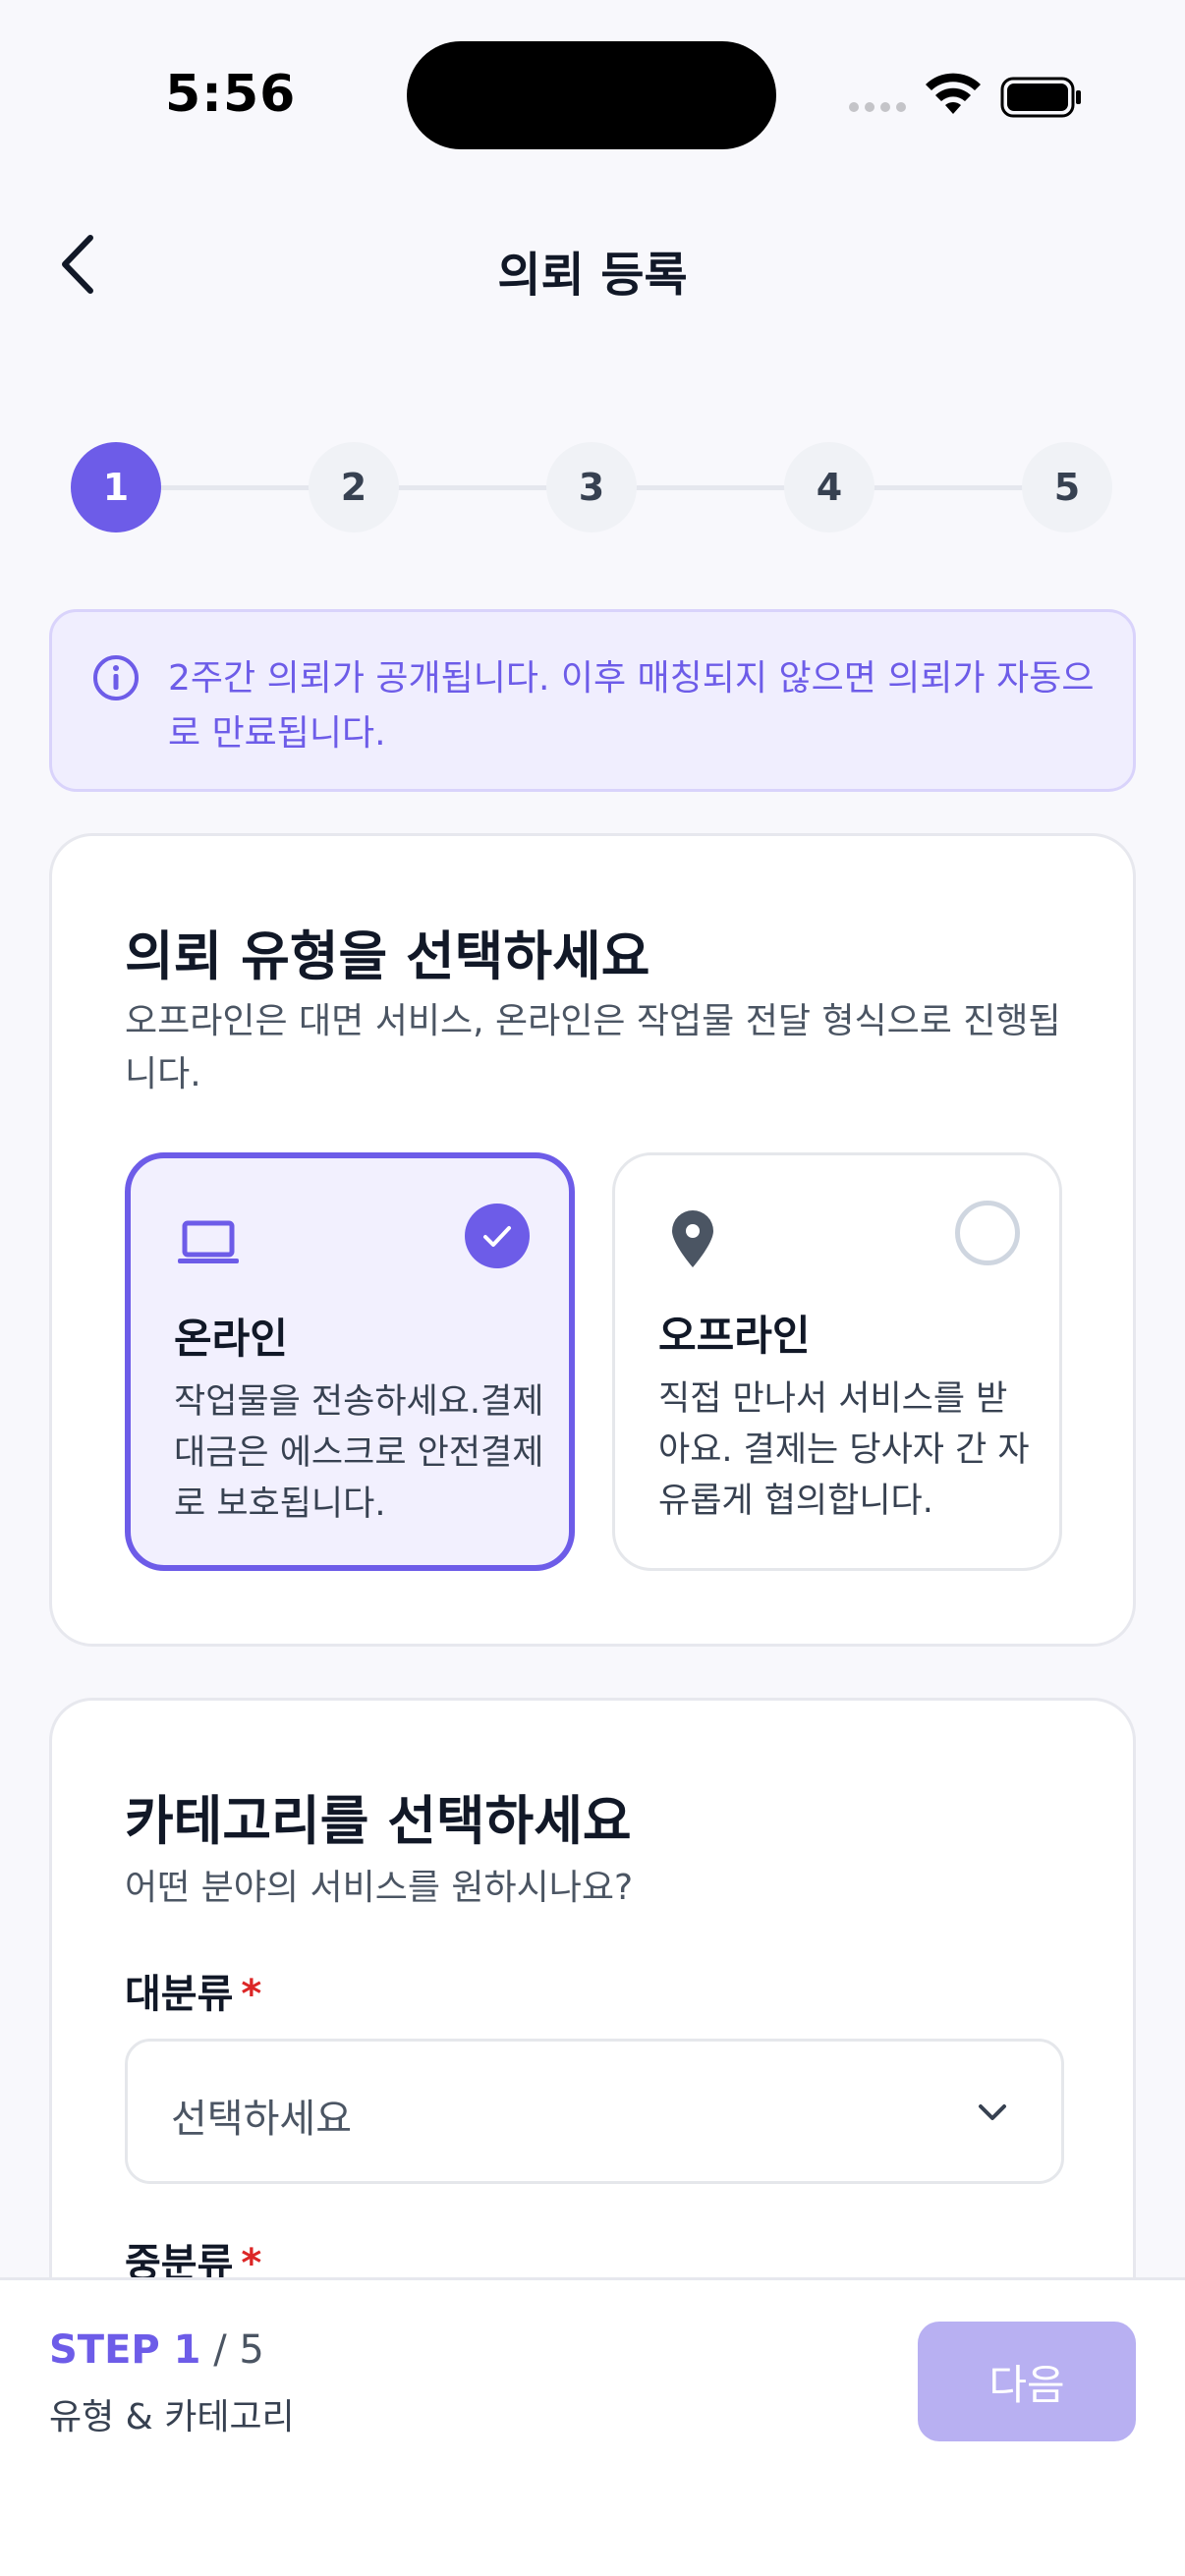 The height and width of the screenshot is (2576, 1185). I want to click on page-title: 의뢰 등록, so click(592, 275).